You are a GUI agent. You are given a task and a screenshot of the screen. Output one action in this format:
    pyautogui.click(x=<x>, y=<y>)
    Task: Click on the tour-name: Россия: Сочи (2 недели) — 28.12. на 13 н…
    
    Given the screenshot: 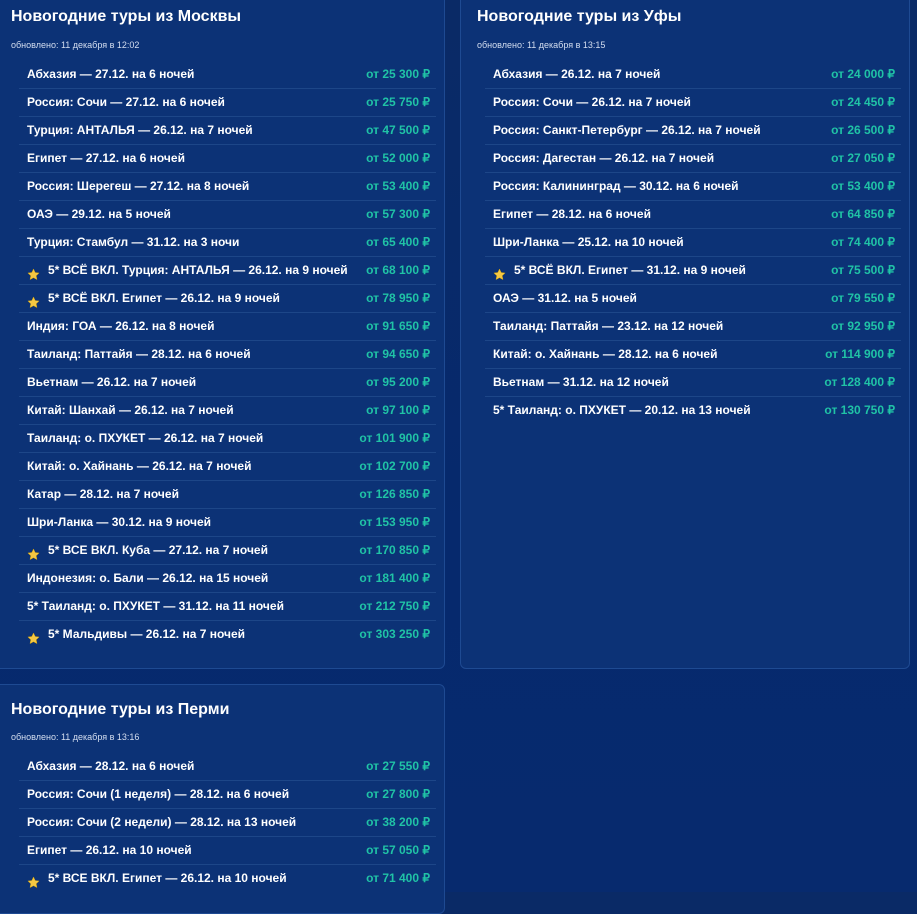 What is the action you would take?
    pyautogui.click(x=162, y=822)
    